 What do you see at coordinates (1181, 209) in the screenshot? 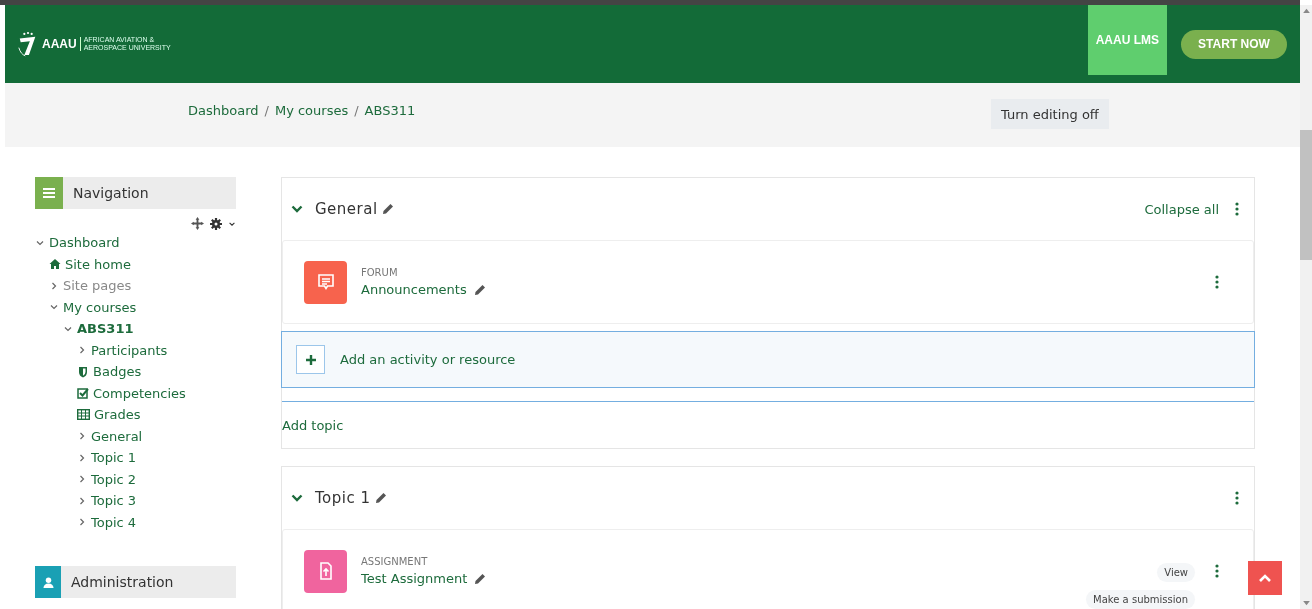
I see `collapse-all-link: Collapse all` at bounding box center [1181, 209].